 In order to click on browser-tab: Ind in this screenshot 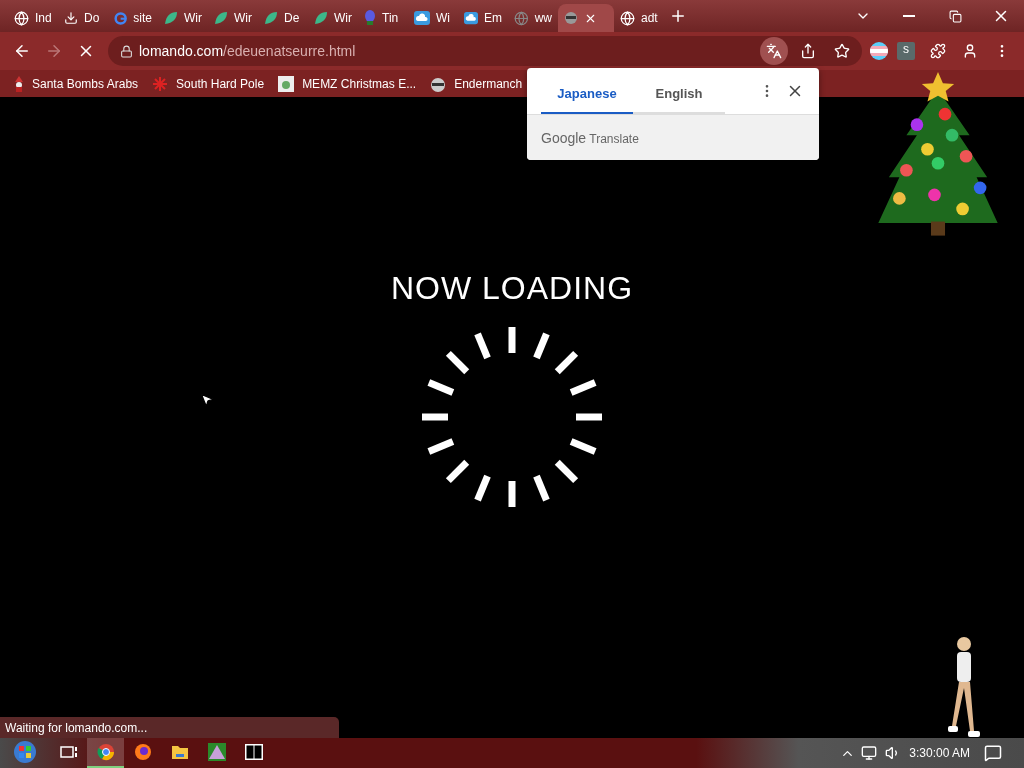, I will do `click(33, 18)`.